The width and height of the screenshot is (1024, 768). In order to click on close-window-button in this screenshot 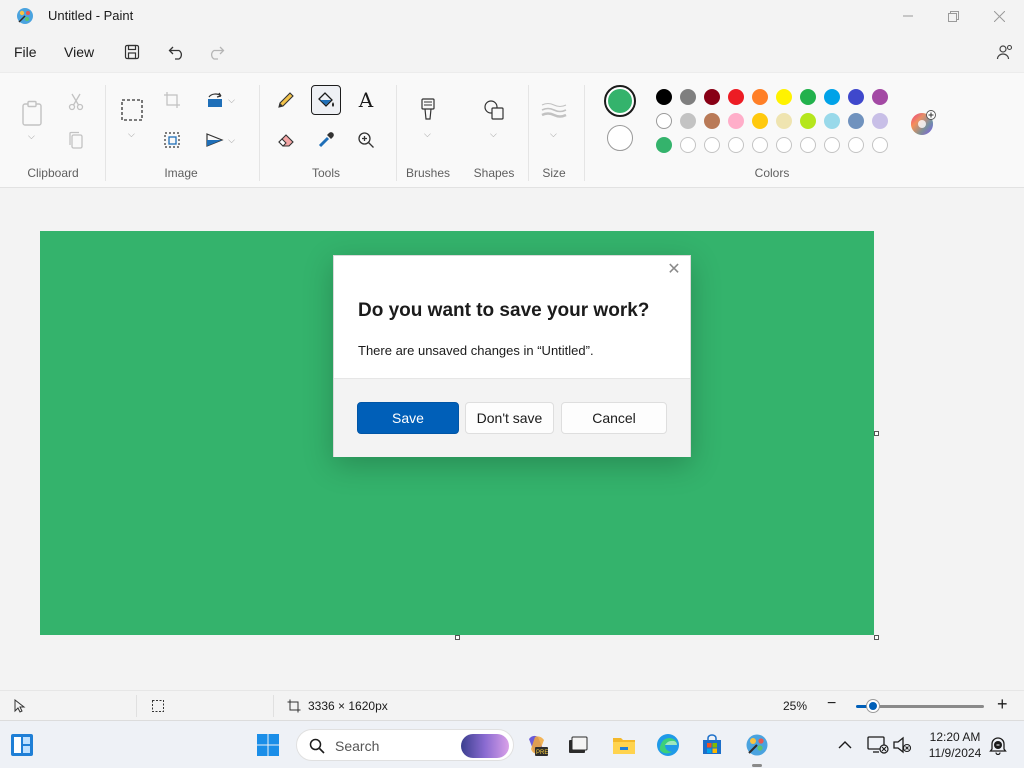, I will do `click(999, 16)`.